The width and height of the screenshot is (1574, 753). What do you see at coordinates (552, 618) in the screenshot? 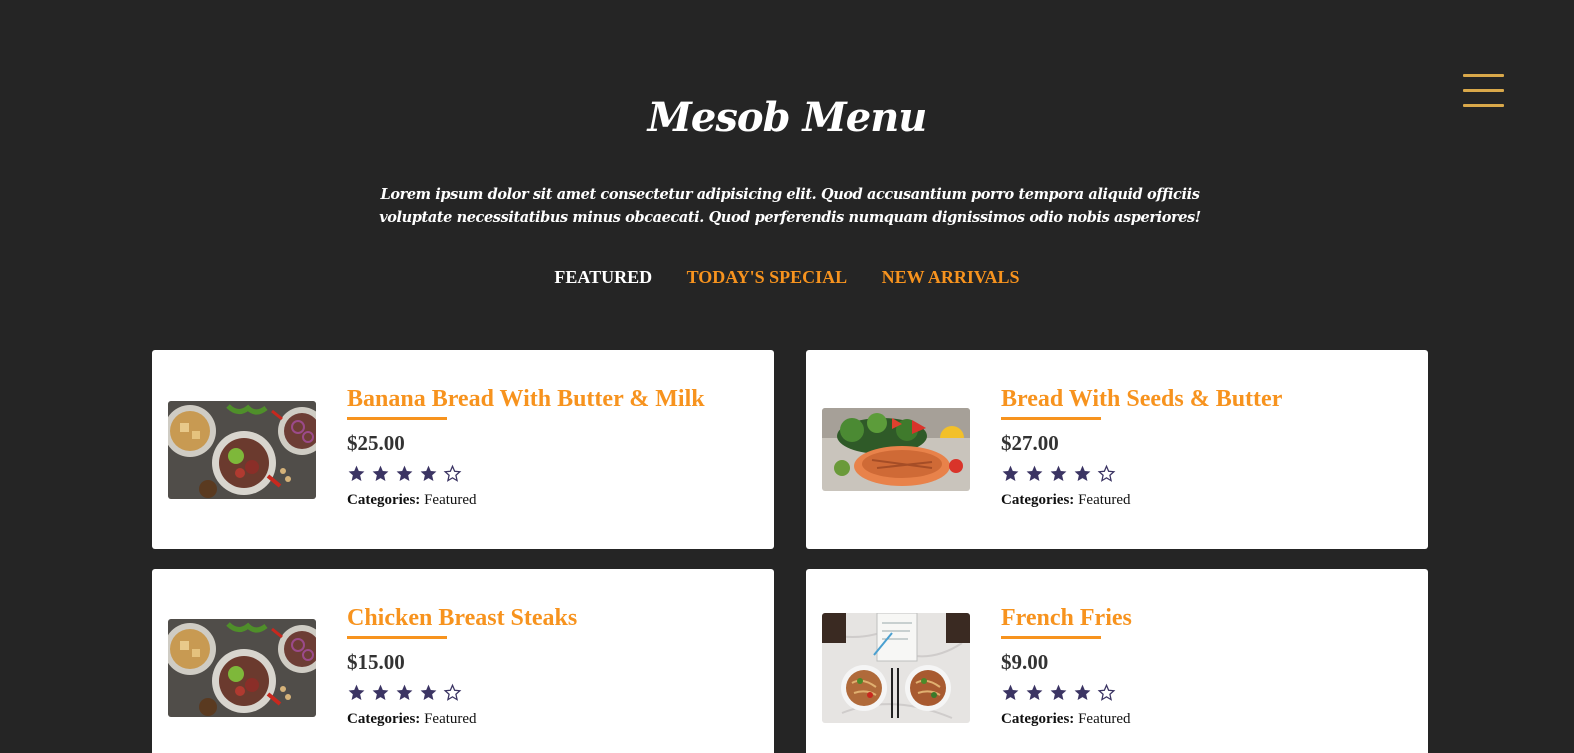
I see `menu-item-name: Chicken Breast Steaks` at bounding box center [552, 618].